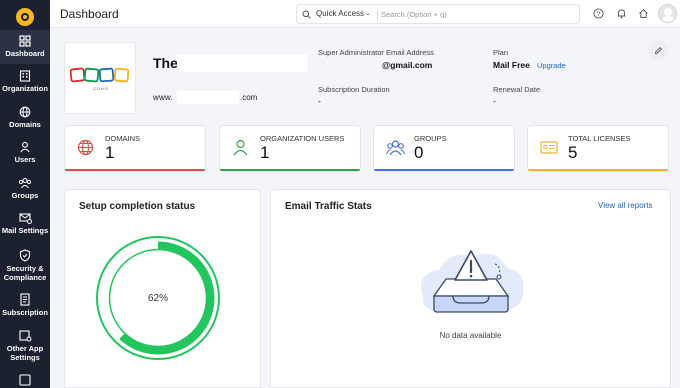  I want to click on setup-percent-label: 62%, so click(157, 298).